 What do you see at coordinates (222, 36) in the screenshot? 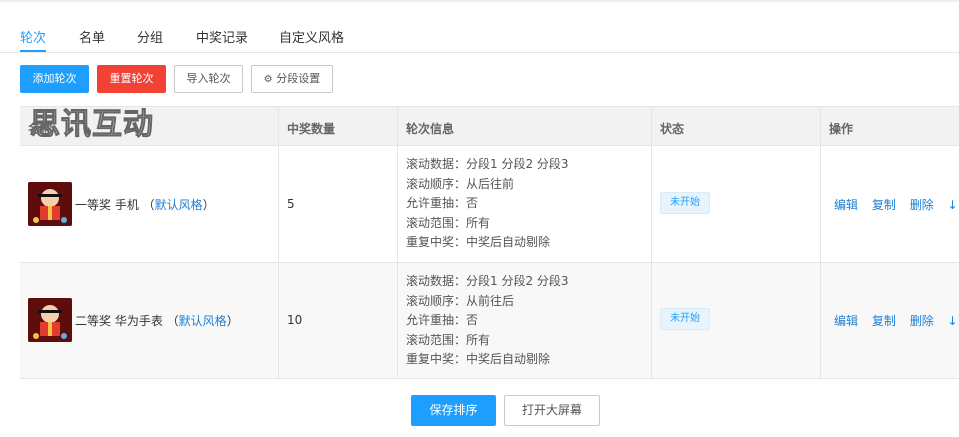
I see `tab-winning-records: 中奖记录` at bounding box center [222, 36].